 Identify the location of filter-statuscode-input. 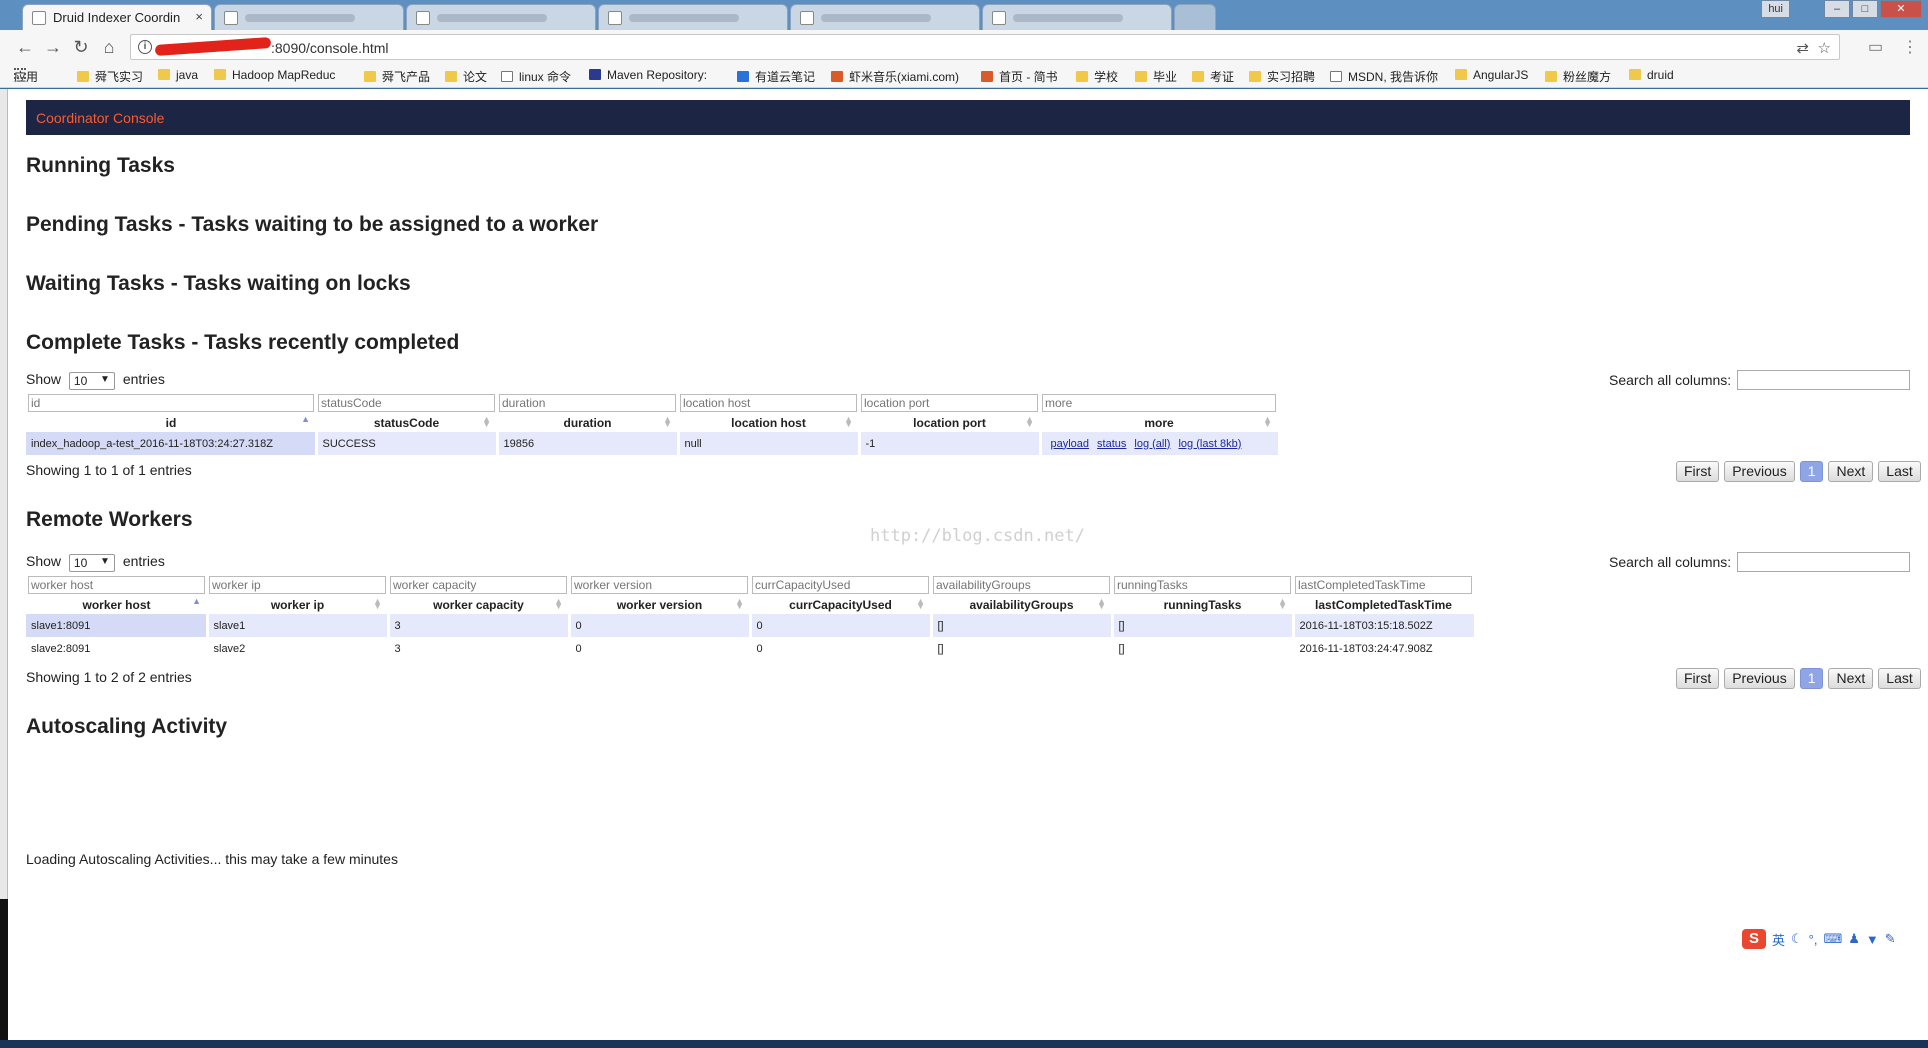
(406, 403).